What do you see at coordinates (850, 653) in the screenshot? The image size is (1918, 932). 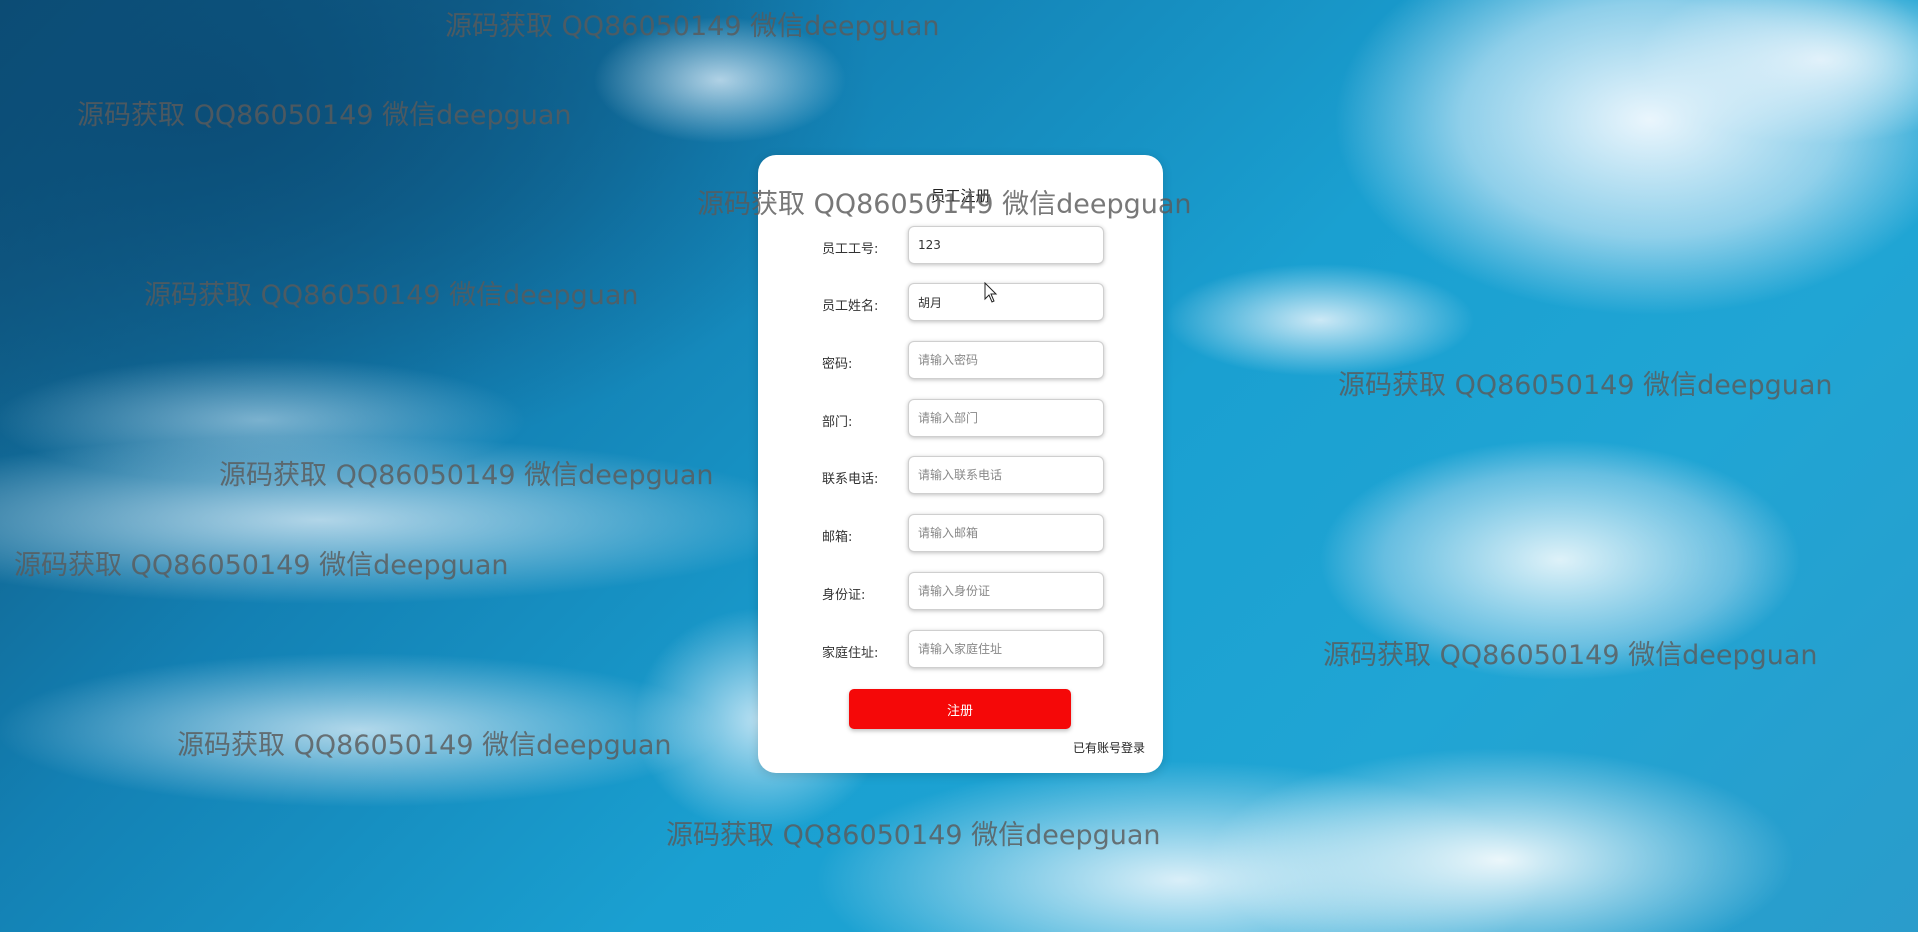 I see `address-label: 家庭住址:` at bounding box center [850, 653].